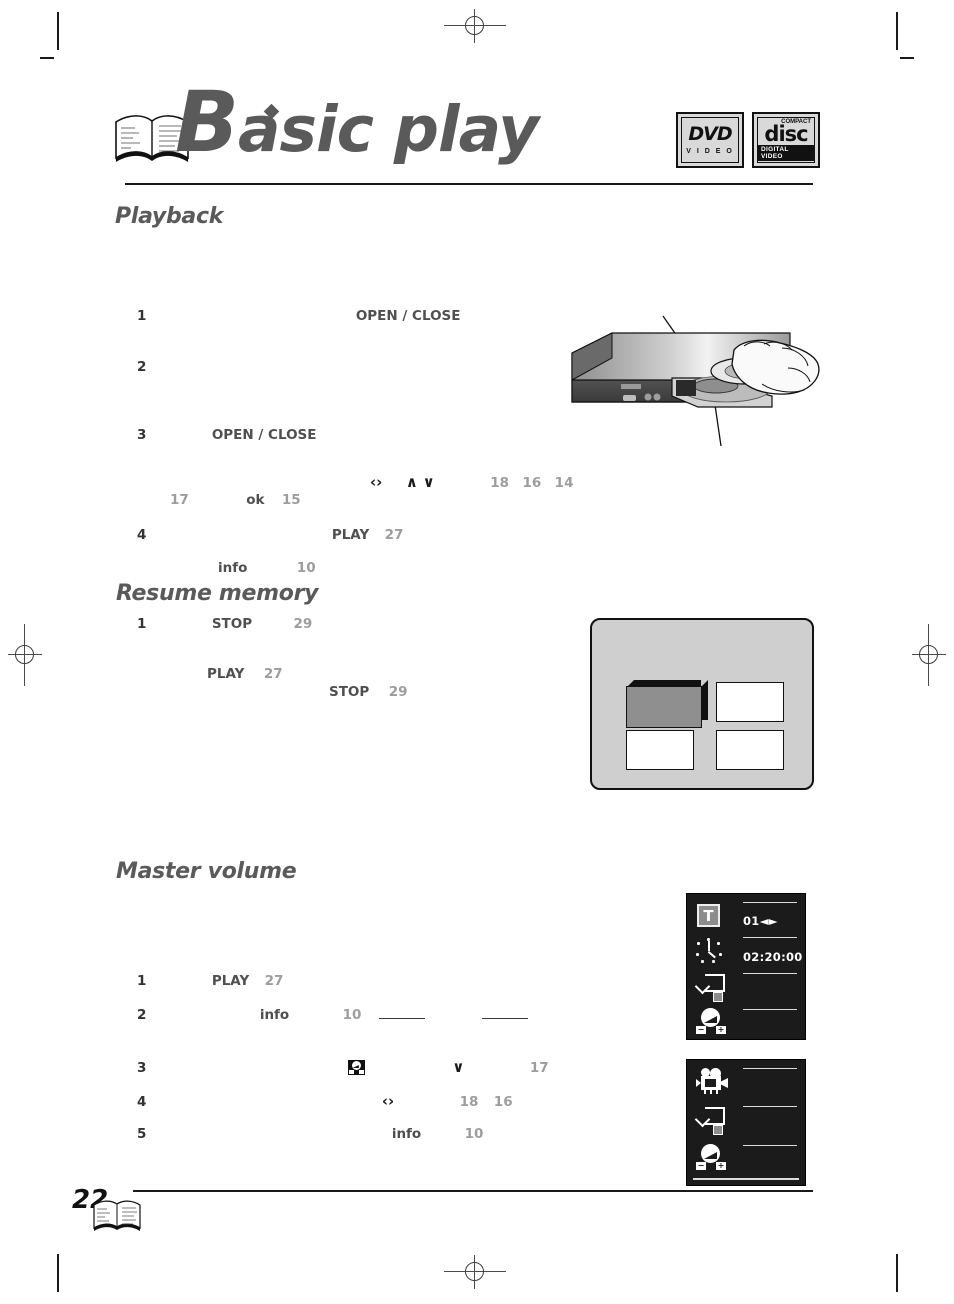 The image size is (954, 1304). I want to click on title-time-osd: T 01◄► 02:20:00 − +, so click(746, 966).